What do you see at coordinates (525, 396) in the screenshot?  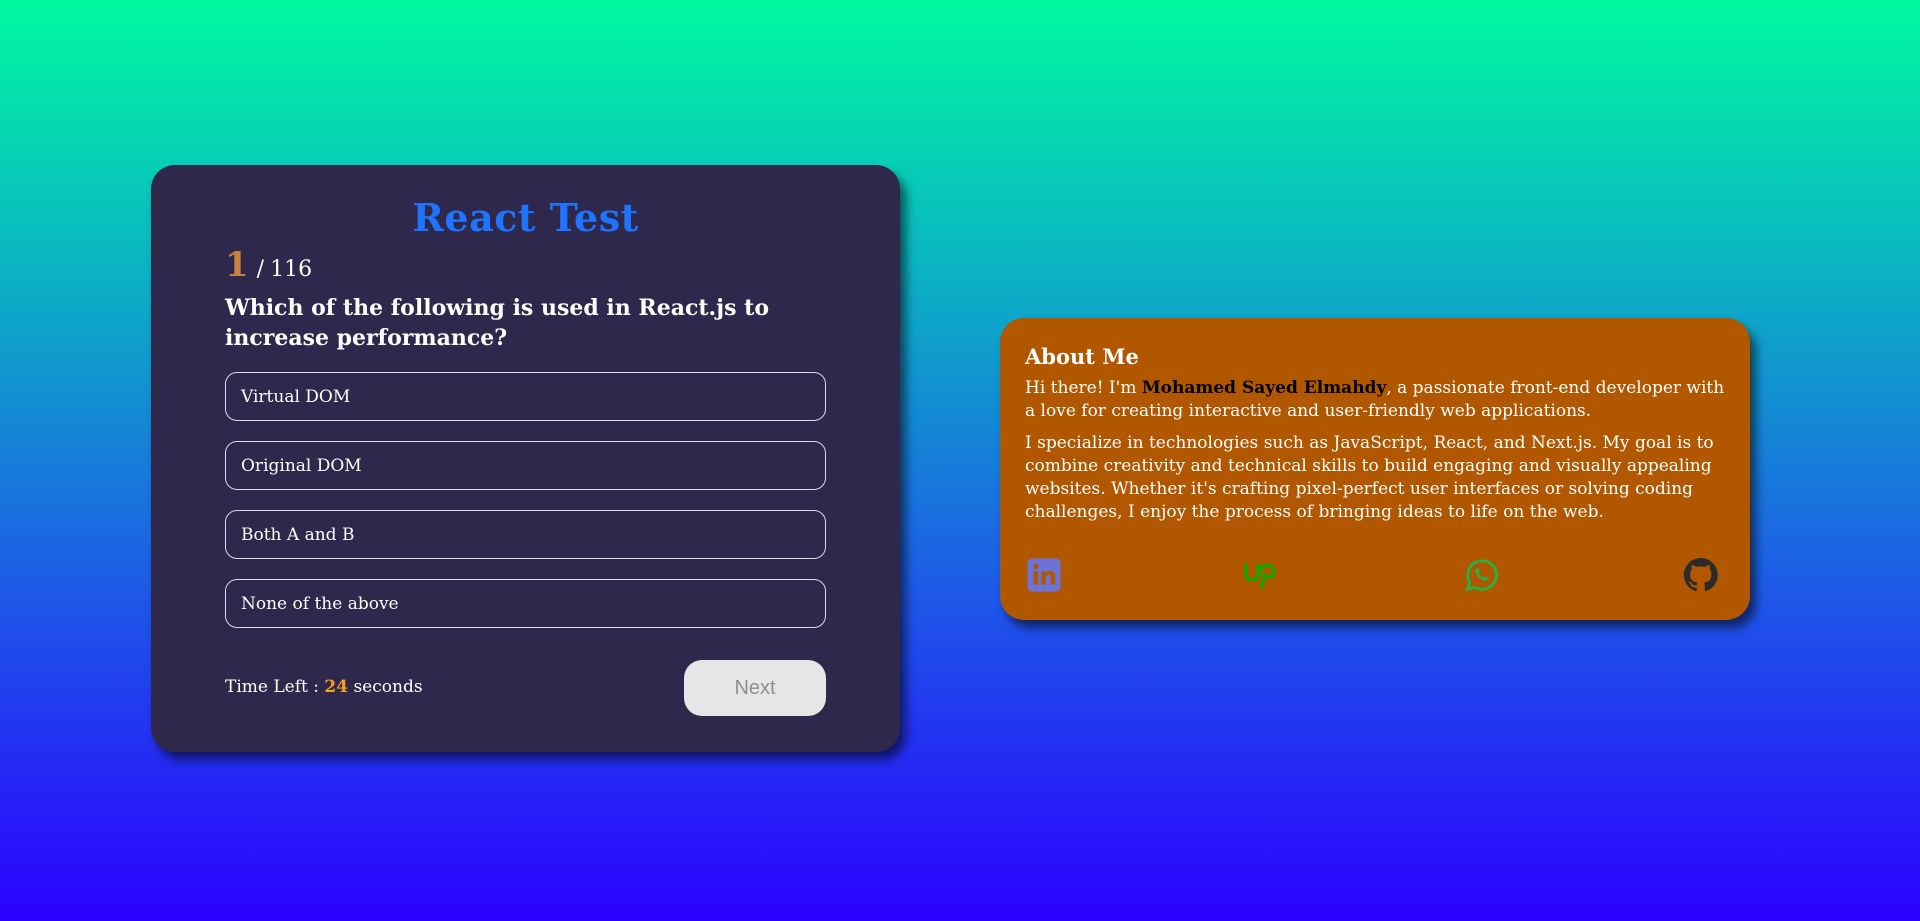 I see `answer-option: Virtual DOM` at bounding box center [525, 396].